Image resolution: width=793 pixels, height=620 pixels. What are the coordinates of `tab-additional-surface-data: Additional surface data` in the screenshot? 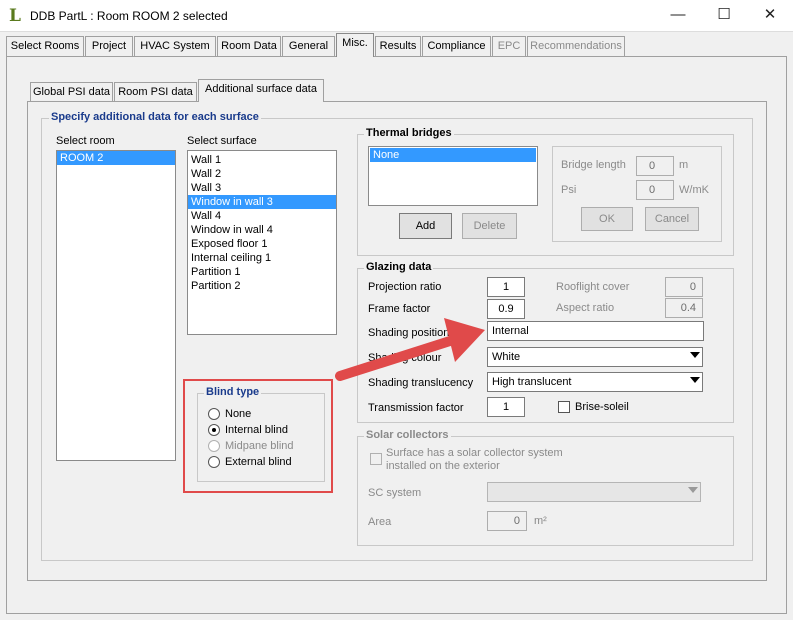 It's located at (261, 90).